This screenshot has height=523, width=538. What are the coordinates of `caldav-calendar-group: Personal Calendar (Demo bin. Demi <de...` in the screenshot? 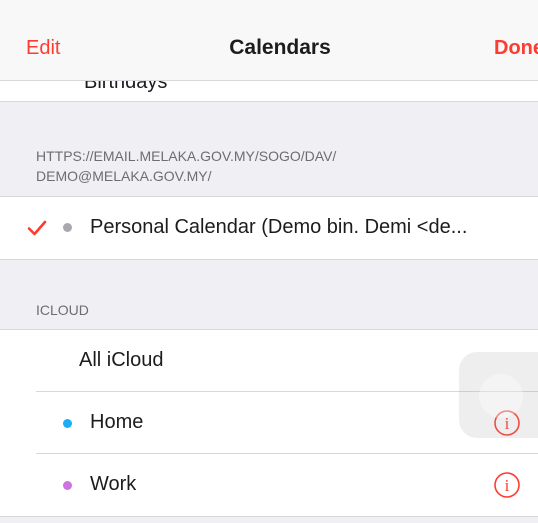 It's located at (269, 228).